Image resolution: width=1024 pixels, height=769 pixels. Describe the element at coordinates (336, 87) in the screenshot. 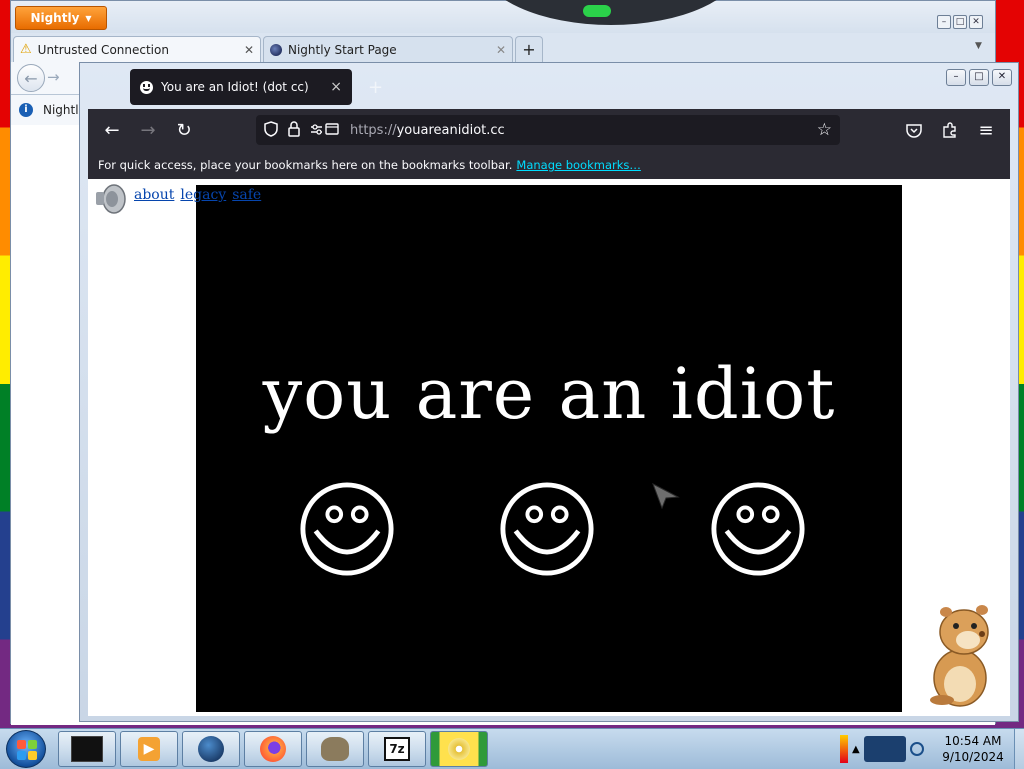

I see `close-tab-icon: ×` at that location.